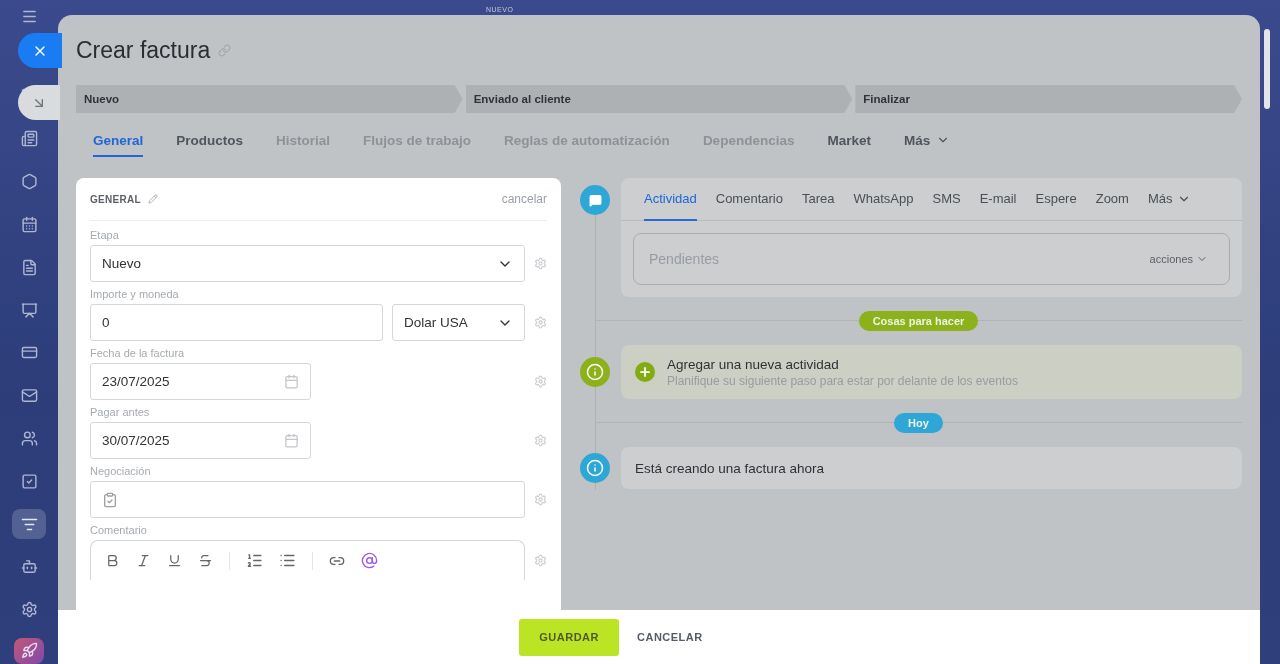  What do you see at coordinates (205, 560) in the screenshot?
I see `strikethrough-icon` at bounding box center [205, 560].